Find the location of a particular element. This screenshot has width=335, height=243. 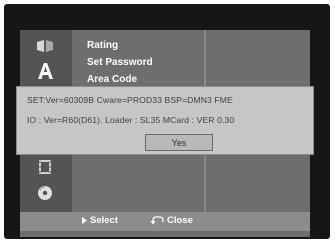

menu-item-set-password: Set Password is located at coordinates (120, 62).